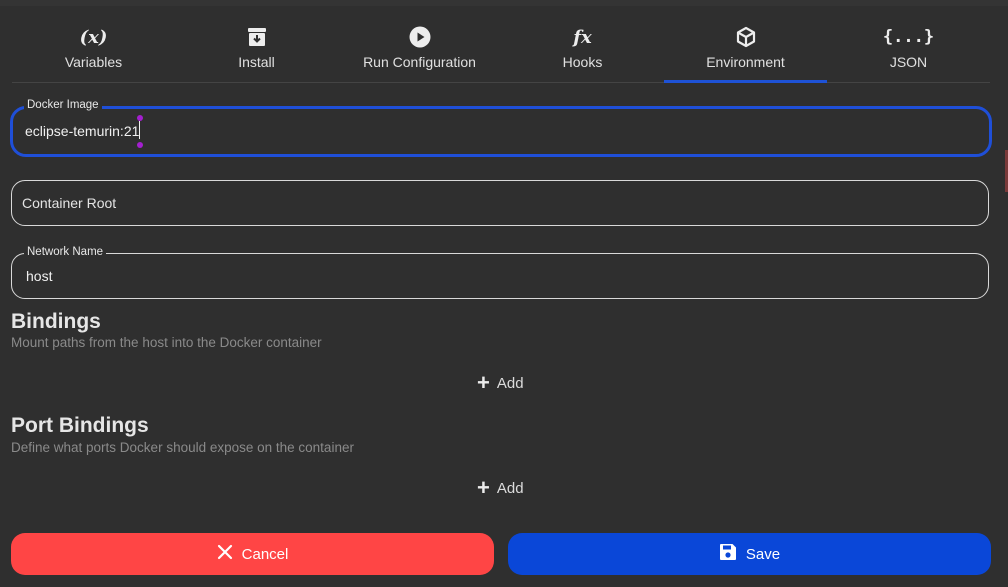 Image resolution: width=1008 pixels, height=587 pixels. What do you see at coordinates (420, 37) in the screenshot?
I see `play-circle-icon` at bounding box center [420, 37].